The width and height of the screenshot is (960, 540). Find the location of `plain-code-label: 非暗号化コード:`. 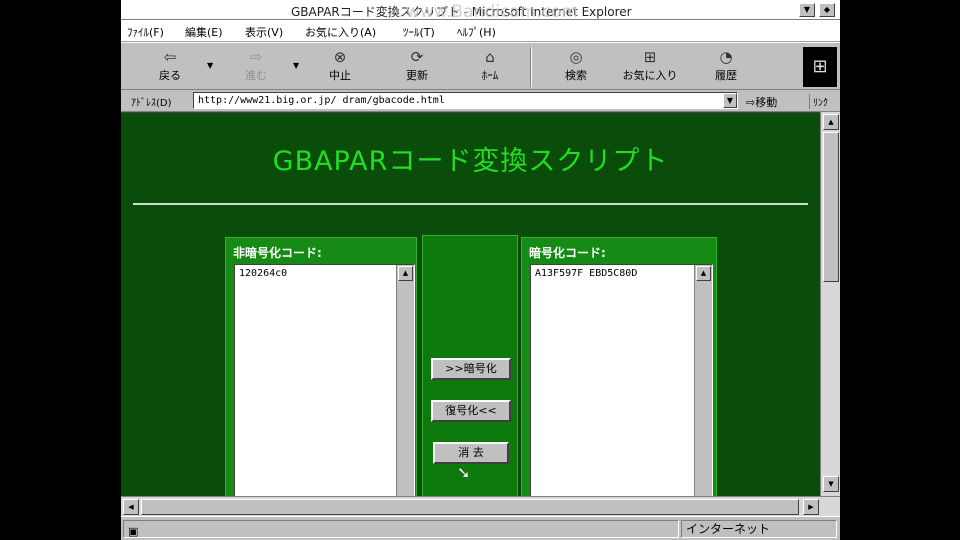

plain-code-label: 非暗号化コード: is located at coordinates (277, 253).